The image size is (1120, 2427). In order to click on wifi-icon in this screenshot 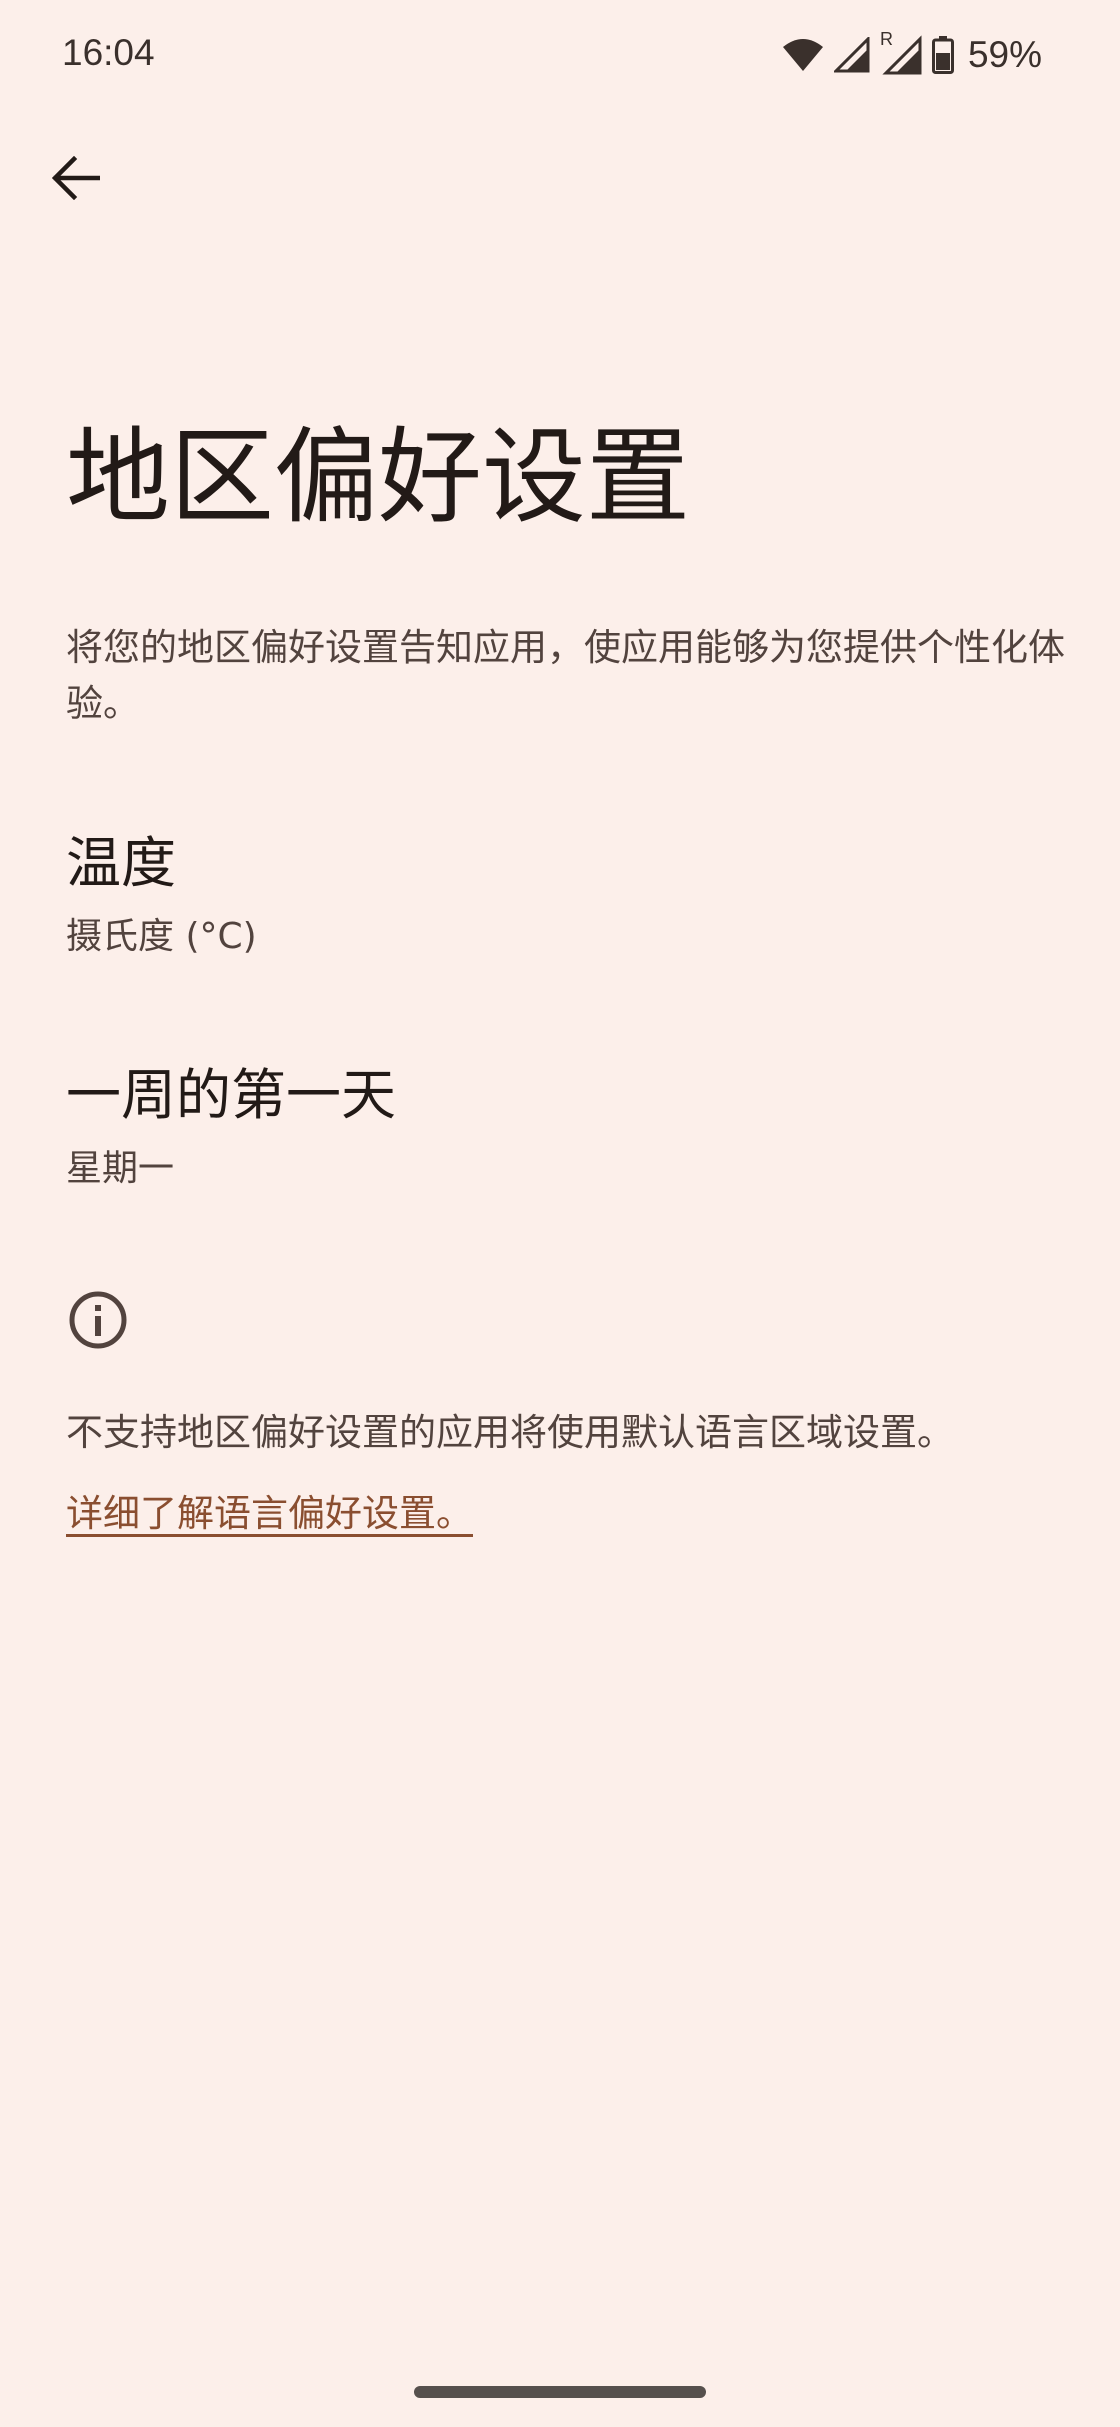, I will do `click(803, 55)`.